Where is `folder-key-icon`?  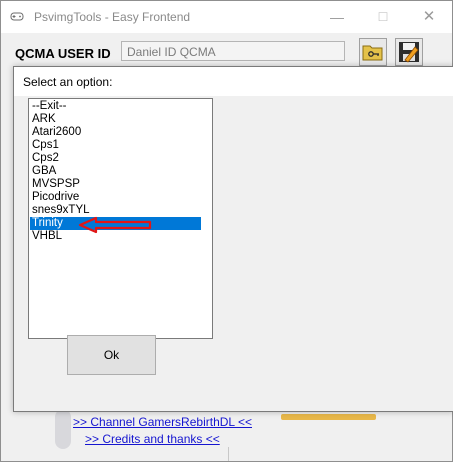 folder-key-icon is located at coordinates (372, 53).